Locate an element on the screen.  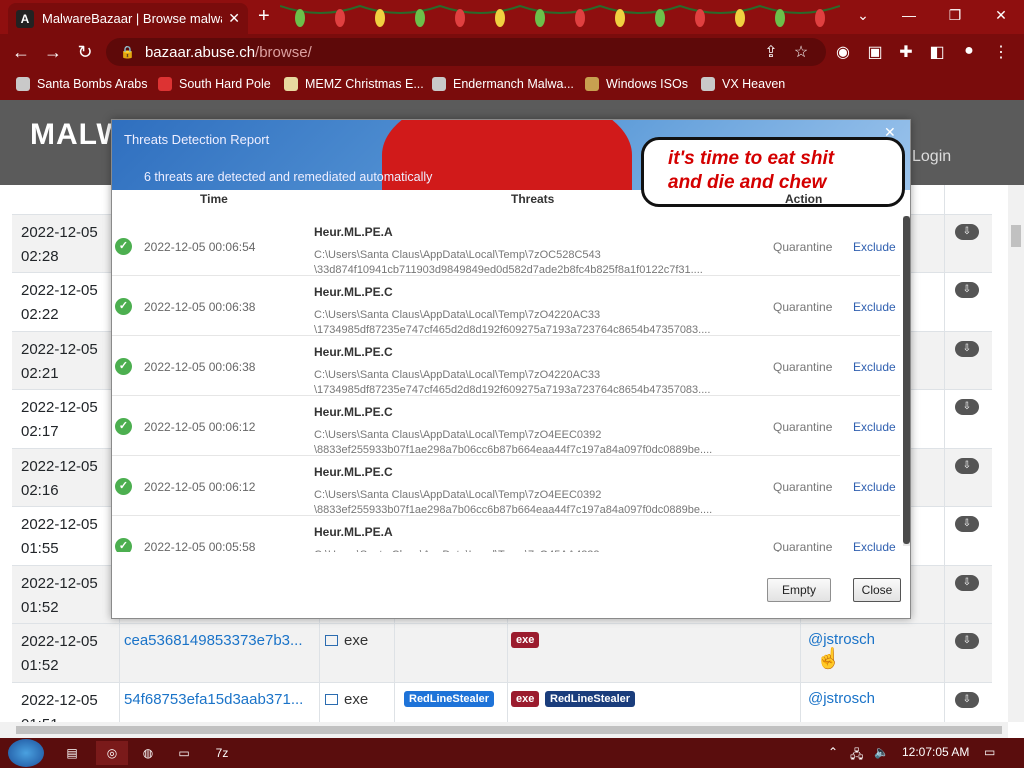
hand-cursor-icon: ☝ is located at coordinates (828, 659).